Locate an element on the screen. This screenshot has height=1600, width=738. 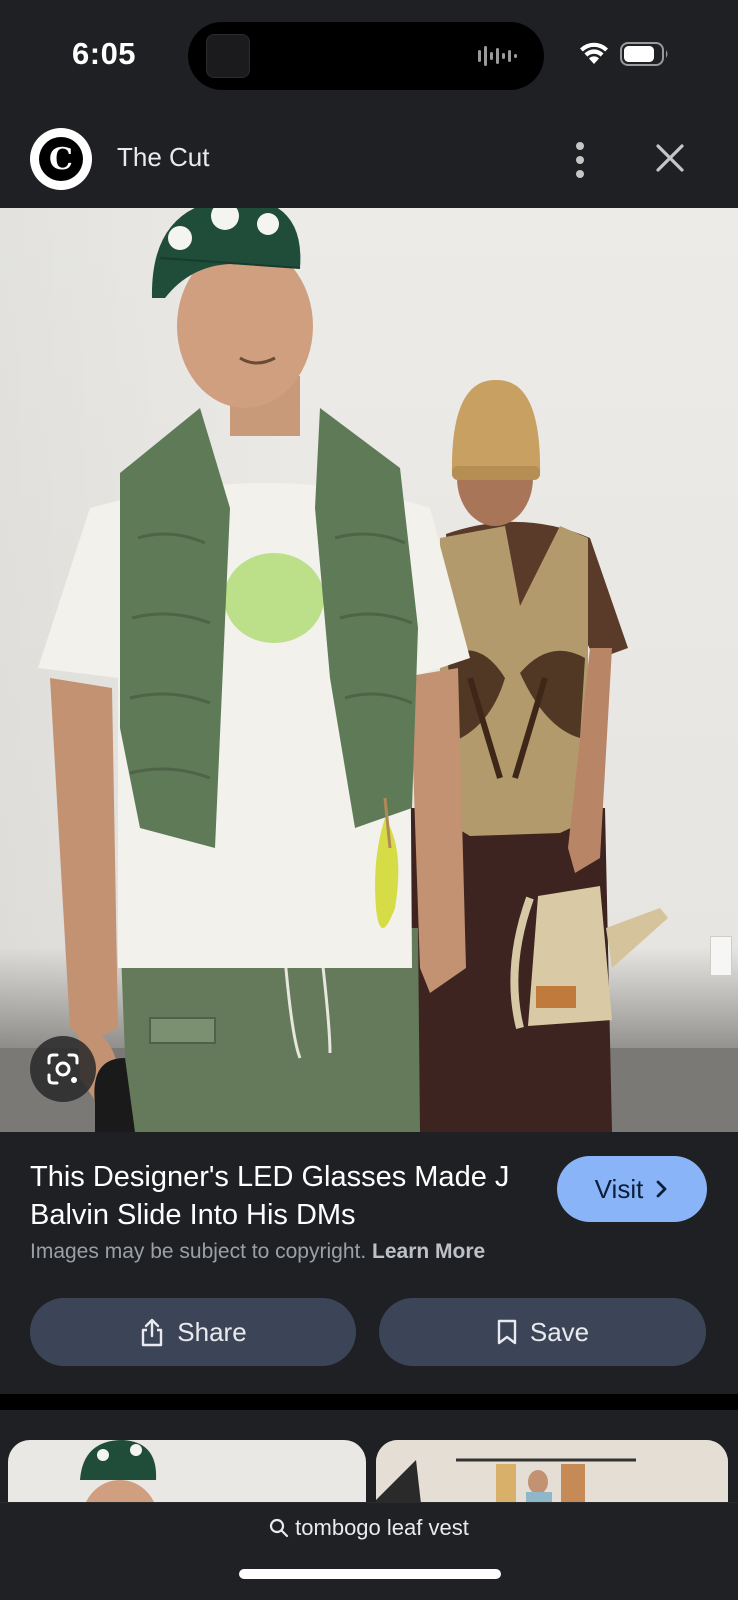
search-query: tombogo leaf vest is located at coordinates (369, 1528).